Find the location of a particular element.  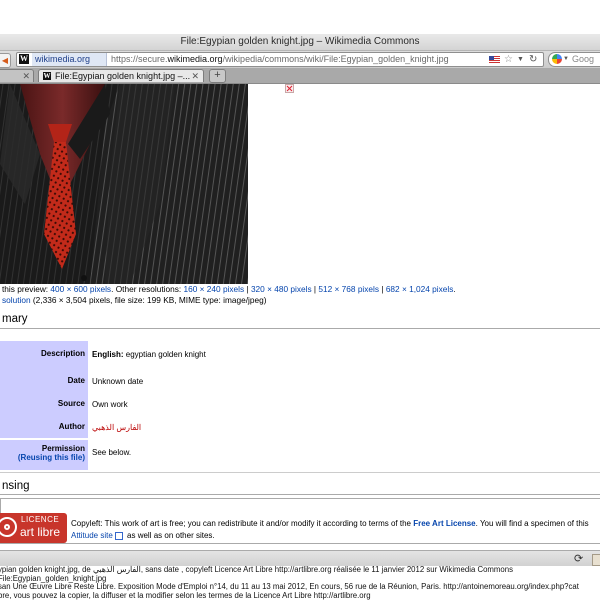

row-value: Unknown date is located at coordinates (118, 381).